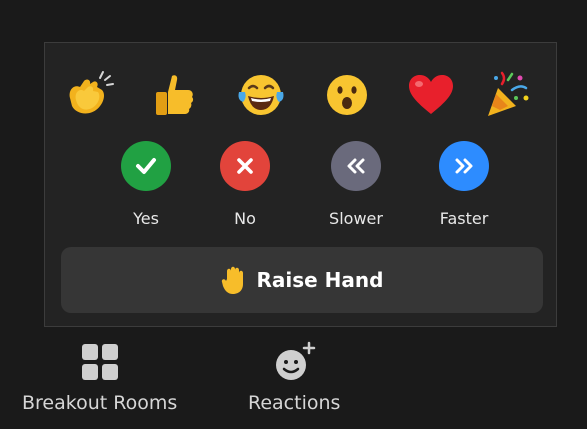 The width and height of the screenshot is (587, 429). I want to click on yes-label: Yes, so click(146, 218).